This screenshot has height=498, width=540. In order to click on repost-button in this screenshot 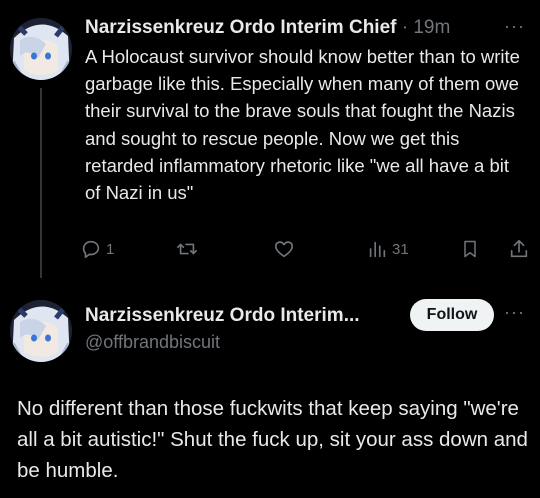, I will do `click(189, 249)`.